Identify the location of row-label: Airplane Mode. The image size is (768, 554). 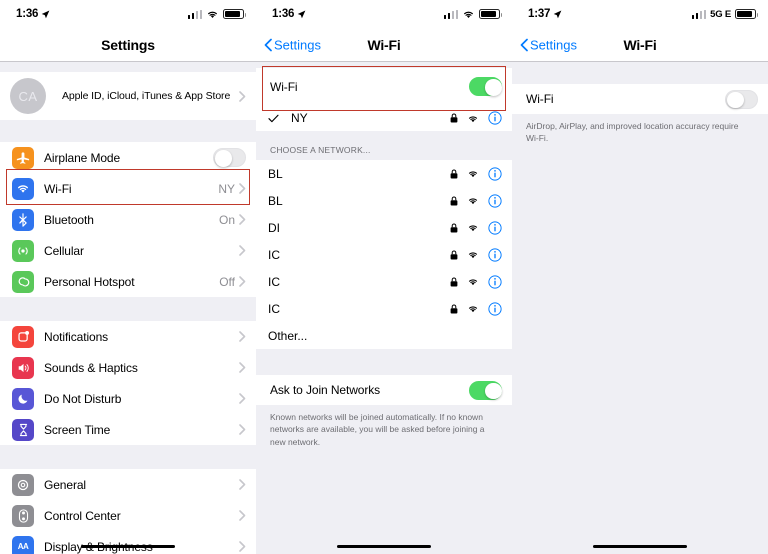
(82, 157).